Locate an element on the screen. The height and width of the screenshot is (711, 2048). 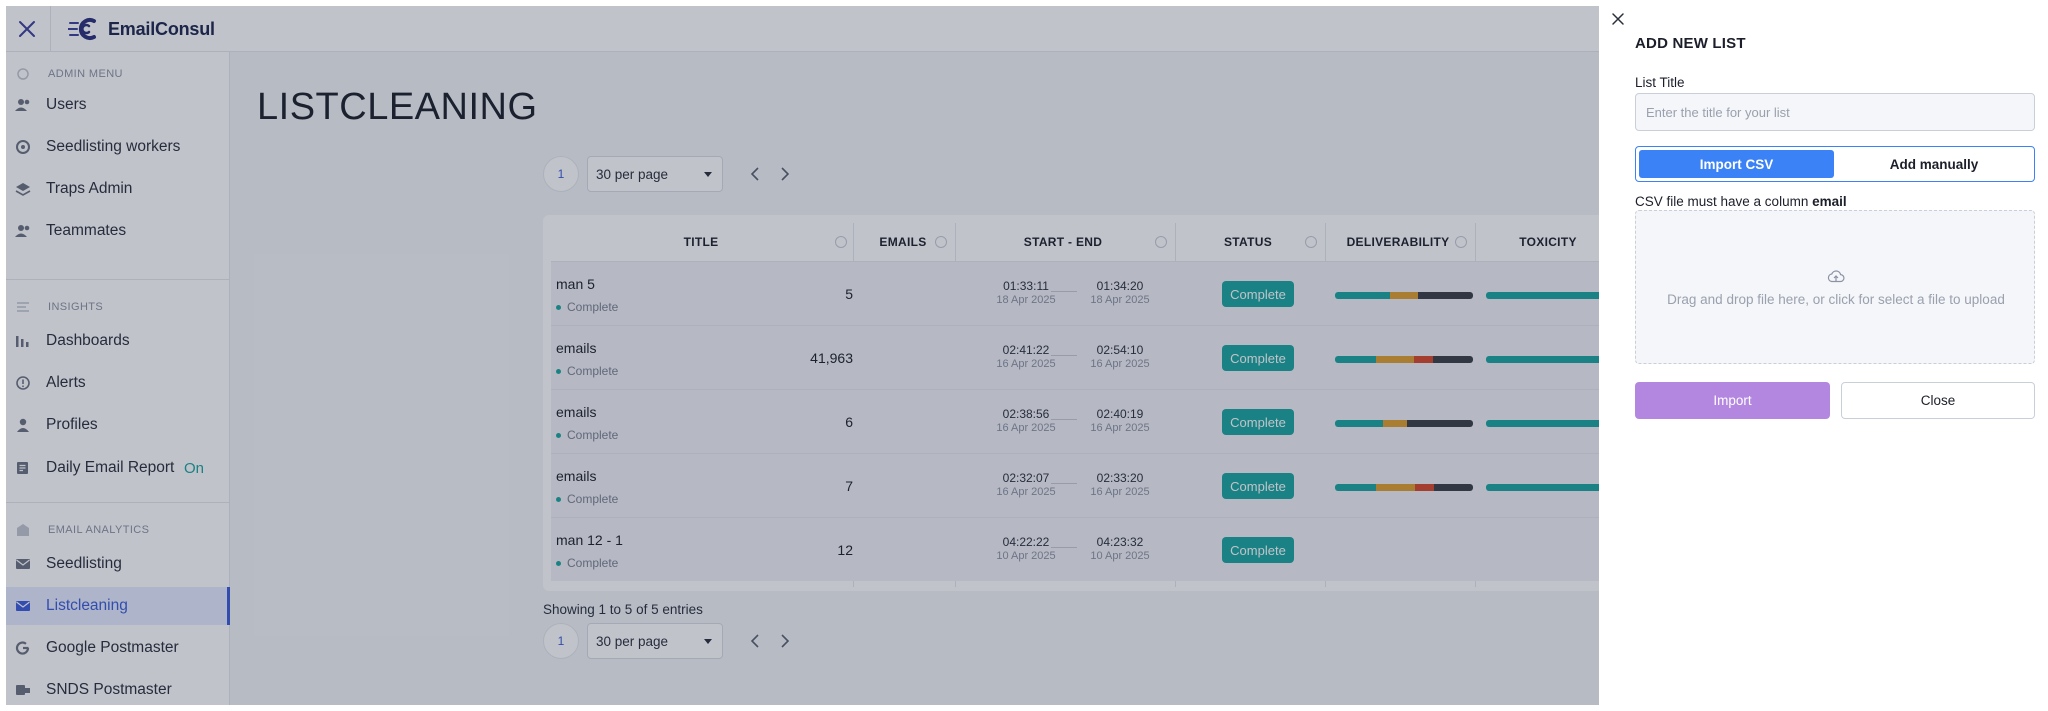
csv-requirement-note: CSV file must have a column email is located at coordinates (1741, 201).